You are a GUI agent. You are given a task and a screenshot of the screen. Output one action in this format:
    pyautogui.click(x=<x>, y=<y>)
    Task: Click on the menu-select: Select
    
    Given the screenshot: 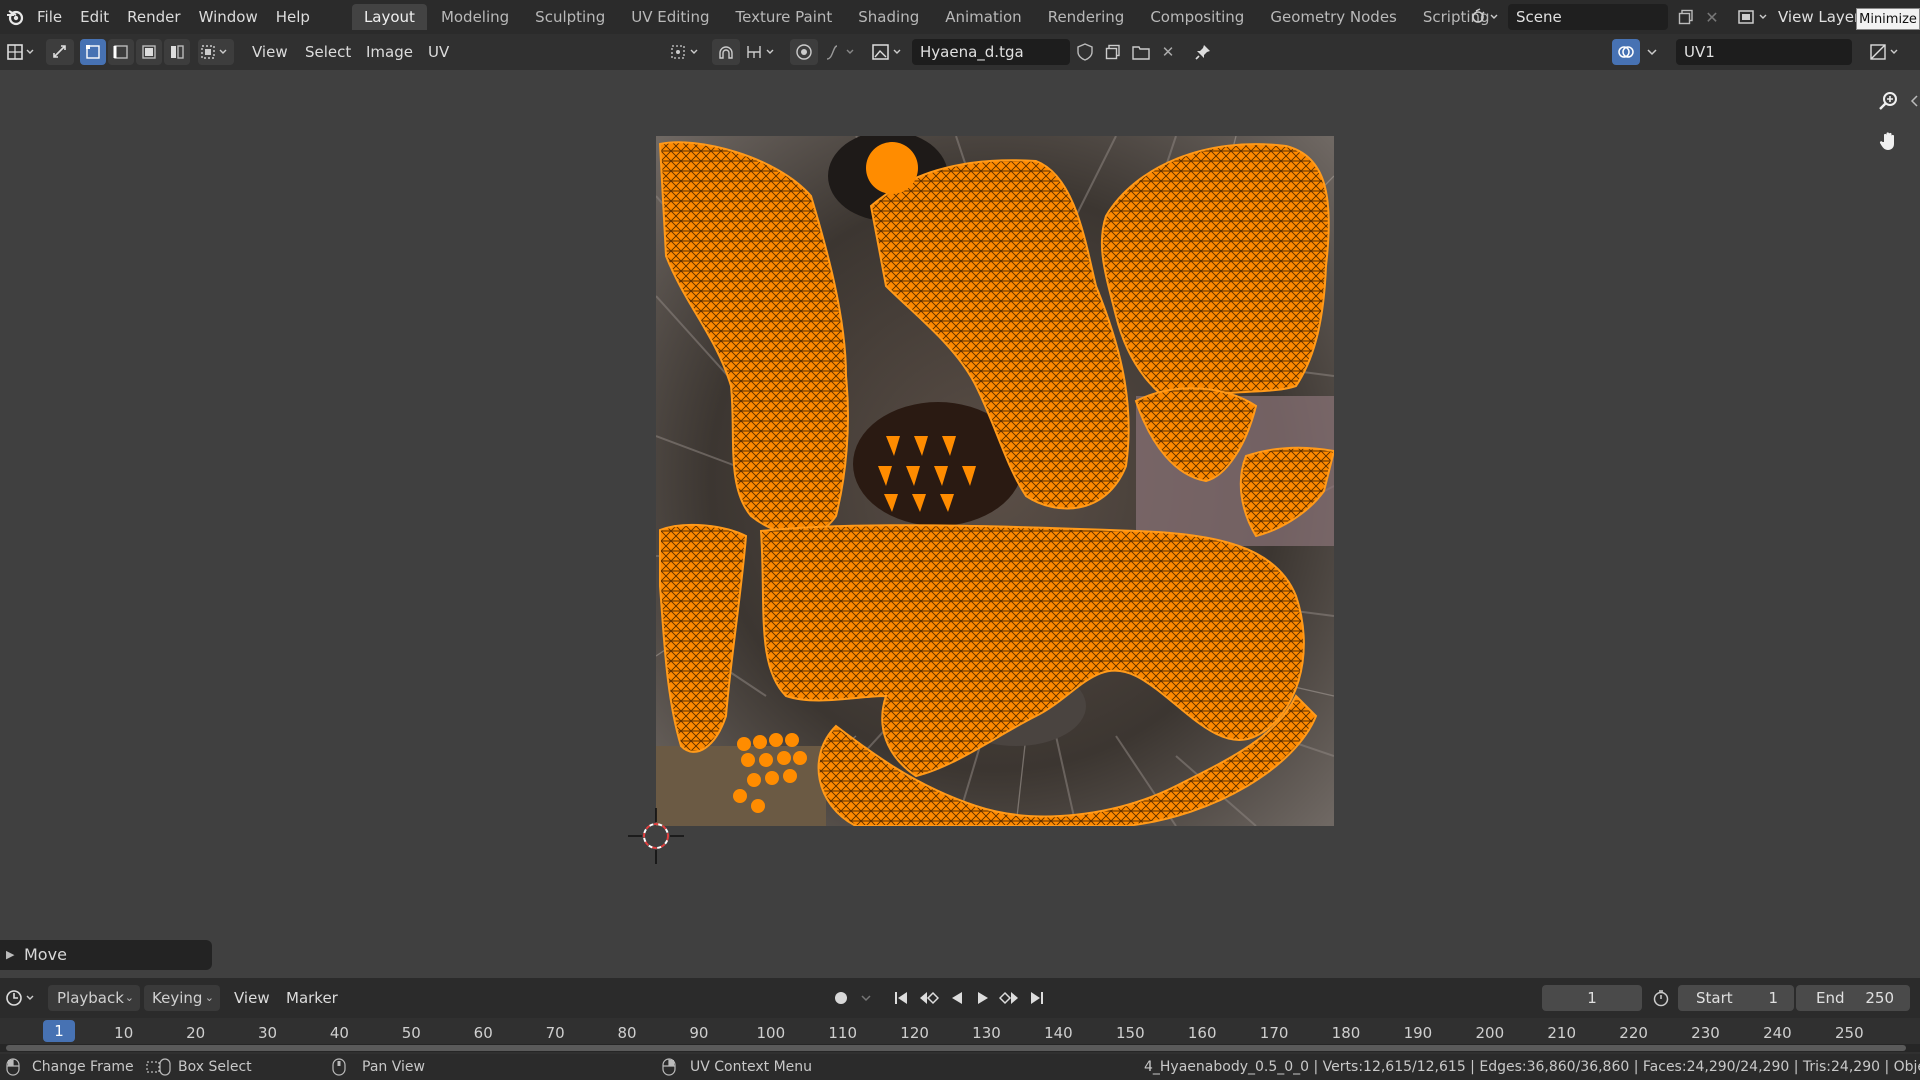 What is the action you would take?
    pyautogui.click(x=328, y=52)
    